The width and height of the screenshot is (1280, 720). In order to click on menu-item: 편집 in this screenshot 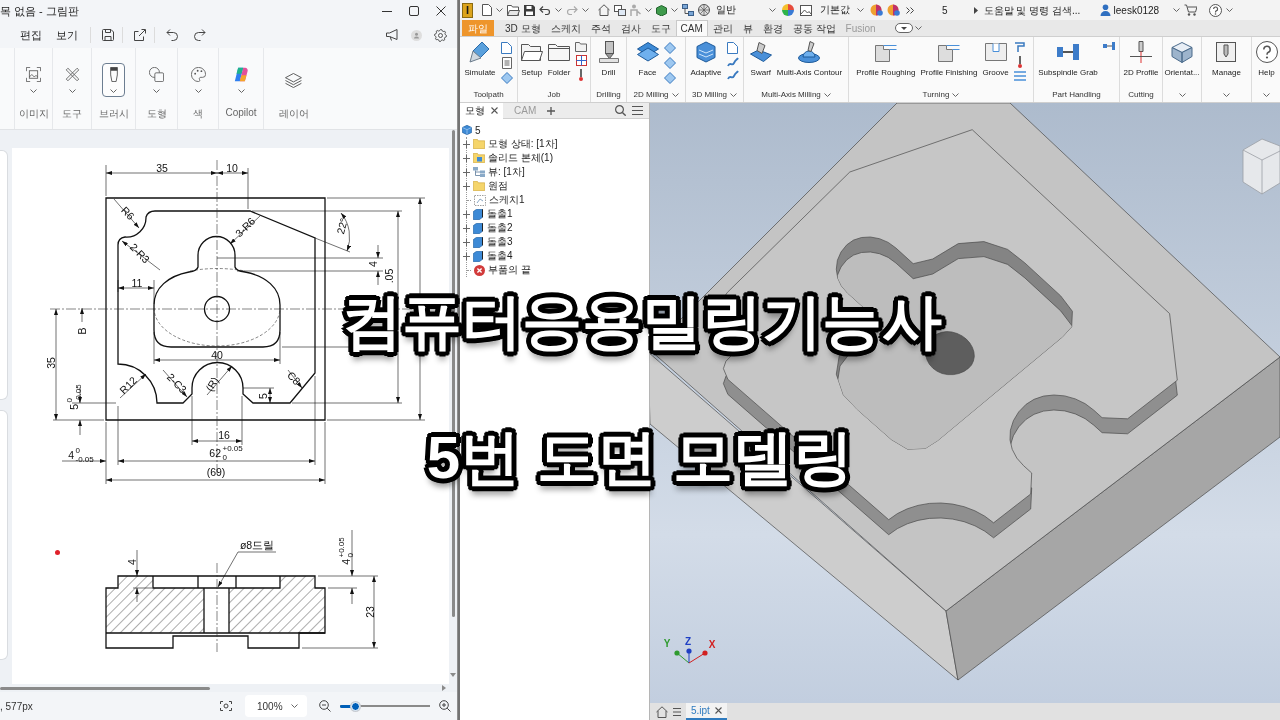, I will do `click(31, 35)`.